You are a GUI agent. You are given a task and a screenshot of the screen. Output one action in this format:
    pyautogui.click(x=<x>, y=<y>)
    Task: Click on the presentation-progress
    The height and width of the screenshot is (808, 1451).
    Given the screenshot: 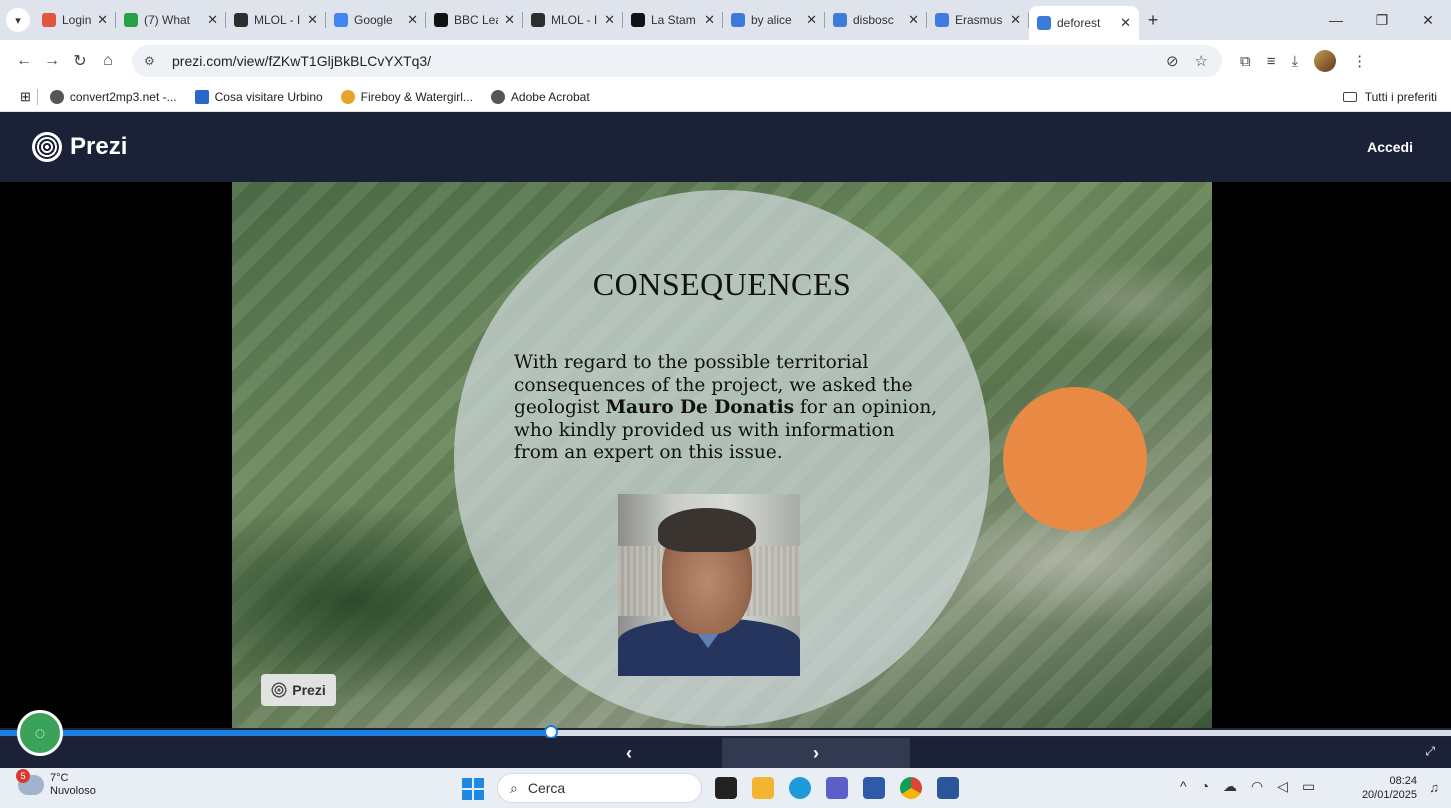 What is the action you would take?
    pyautogui.click(x=725, y=732)
    